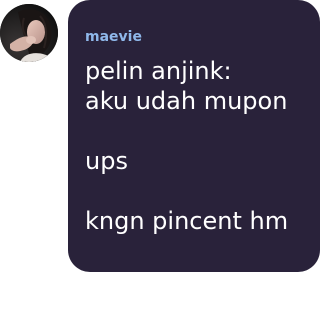  Describe the element at coordinates (187, 221) in the screenshot. I see `message-line: kngn pincent hm` at that location.